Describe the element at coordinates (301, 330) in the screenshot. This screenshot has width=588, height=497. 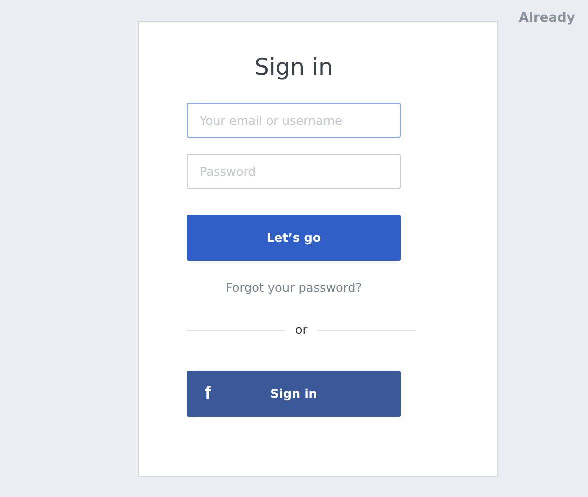
I see `divider-text: or` at that location.